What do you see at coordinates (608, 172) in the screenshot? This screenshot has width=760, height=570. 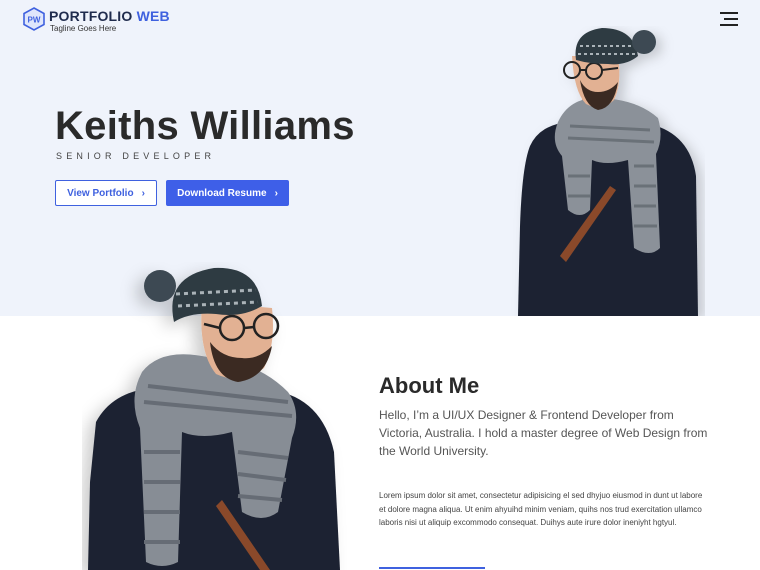 I see `hero-portrait-photo` at bounding box center [608, 172].